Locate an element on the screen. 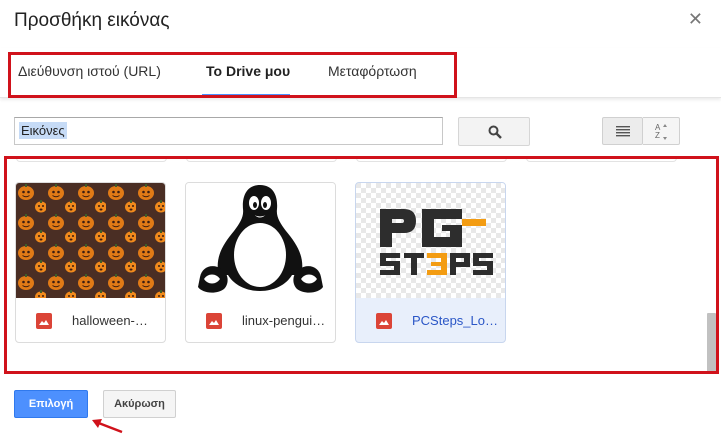 The width and height of the screenshot is (721, 436). close-icon: ✕ is located at coordinates (695, 19).